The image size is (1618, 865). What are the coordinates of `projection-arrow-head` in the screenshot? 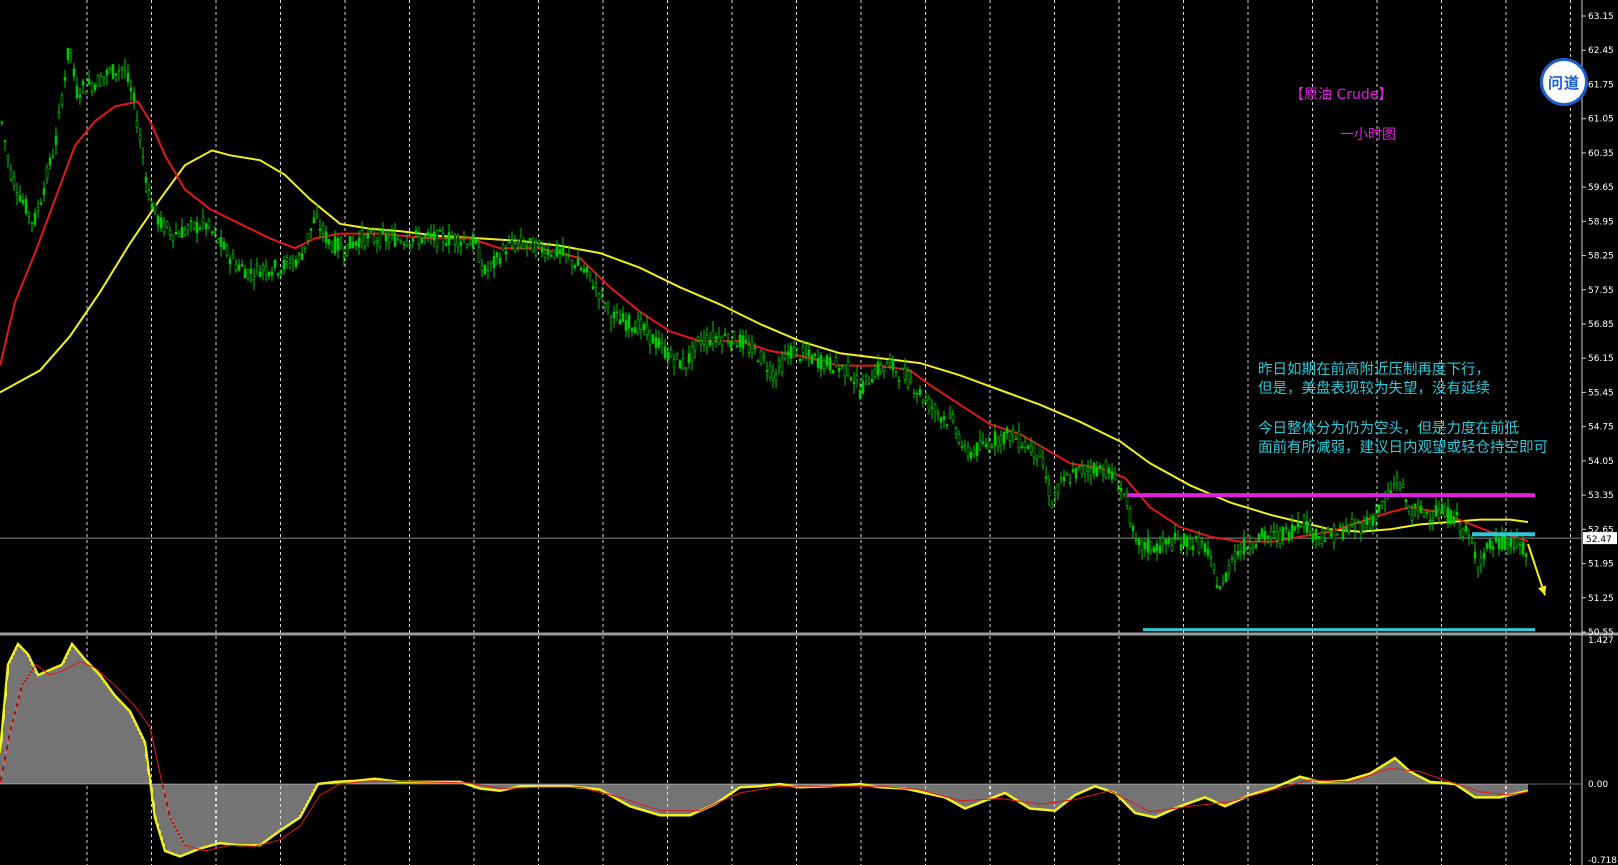 It's located at (1542, 590).